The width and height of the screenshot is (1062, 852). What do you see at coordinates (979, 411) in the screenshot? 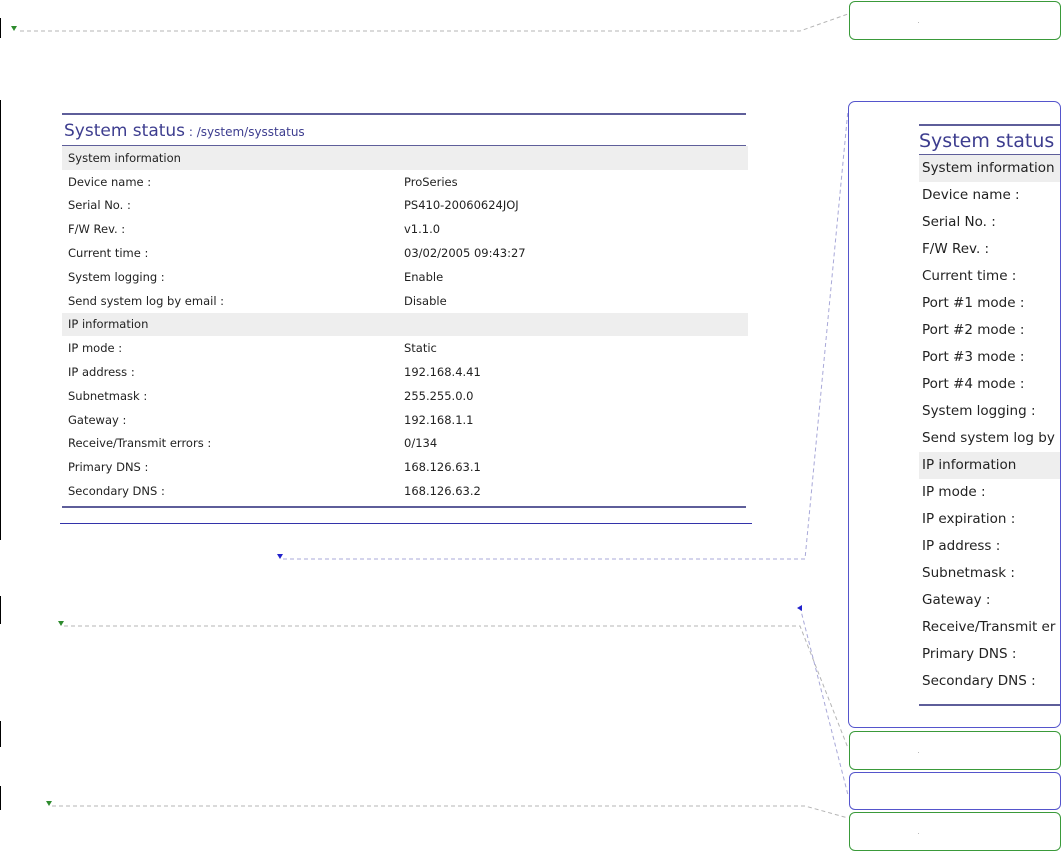
I see `list-item: System logging :` at bounding box center [979, 411].